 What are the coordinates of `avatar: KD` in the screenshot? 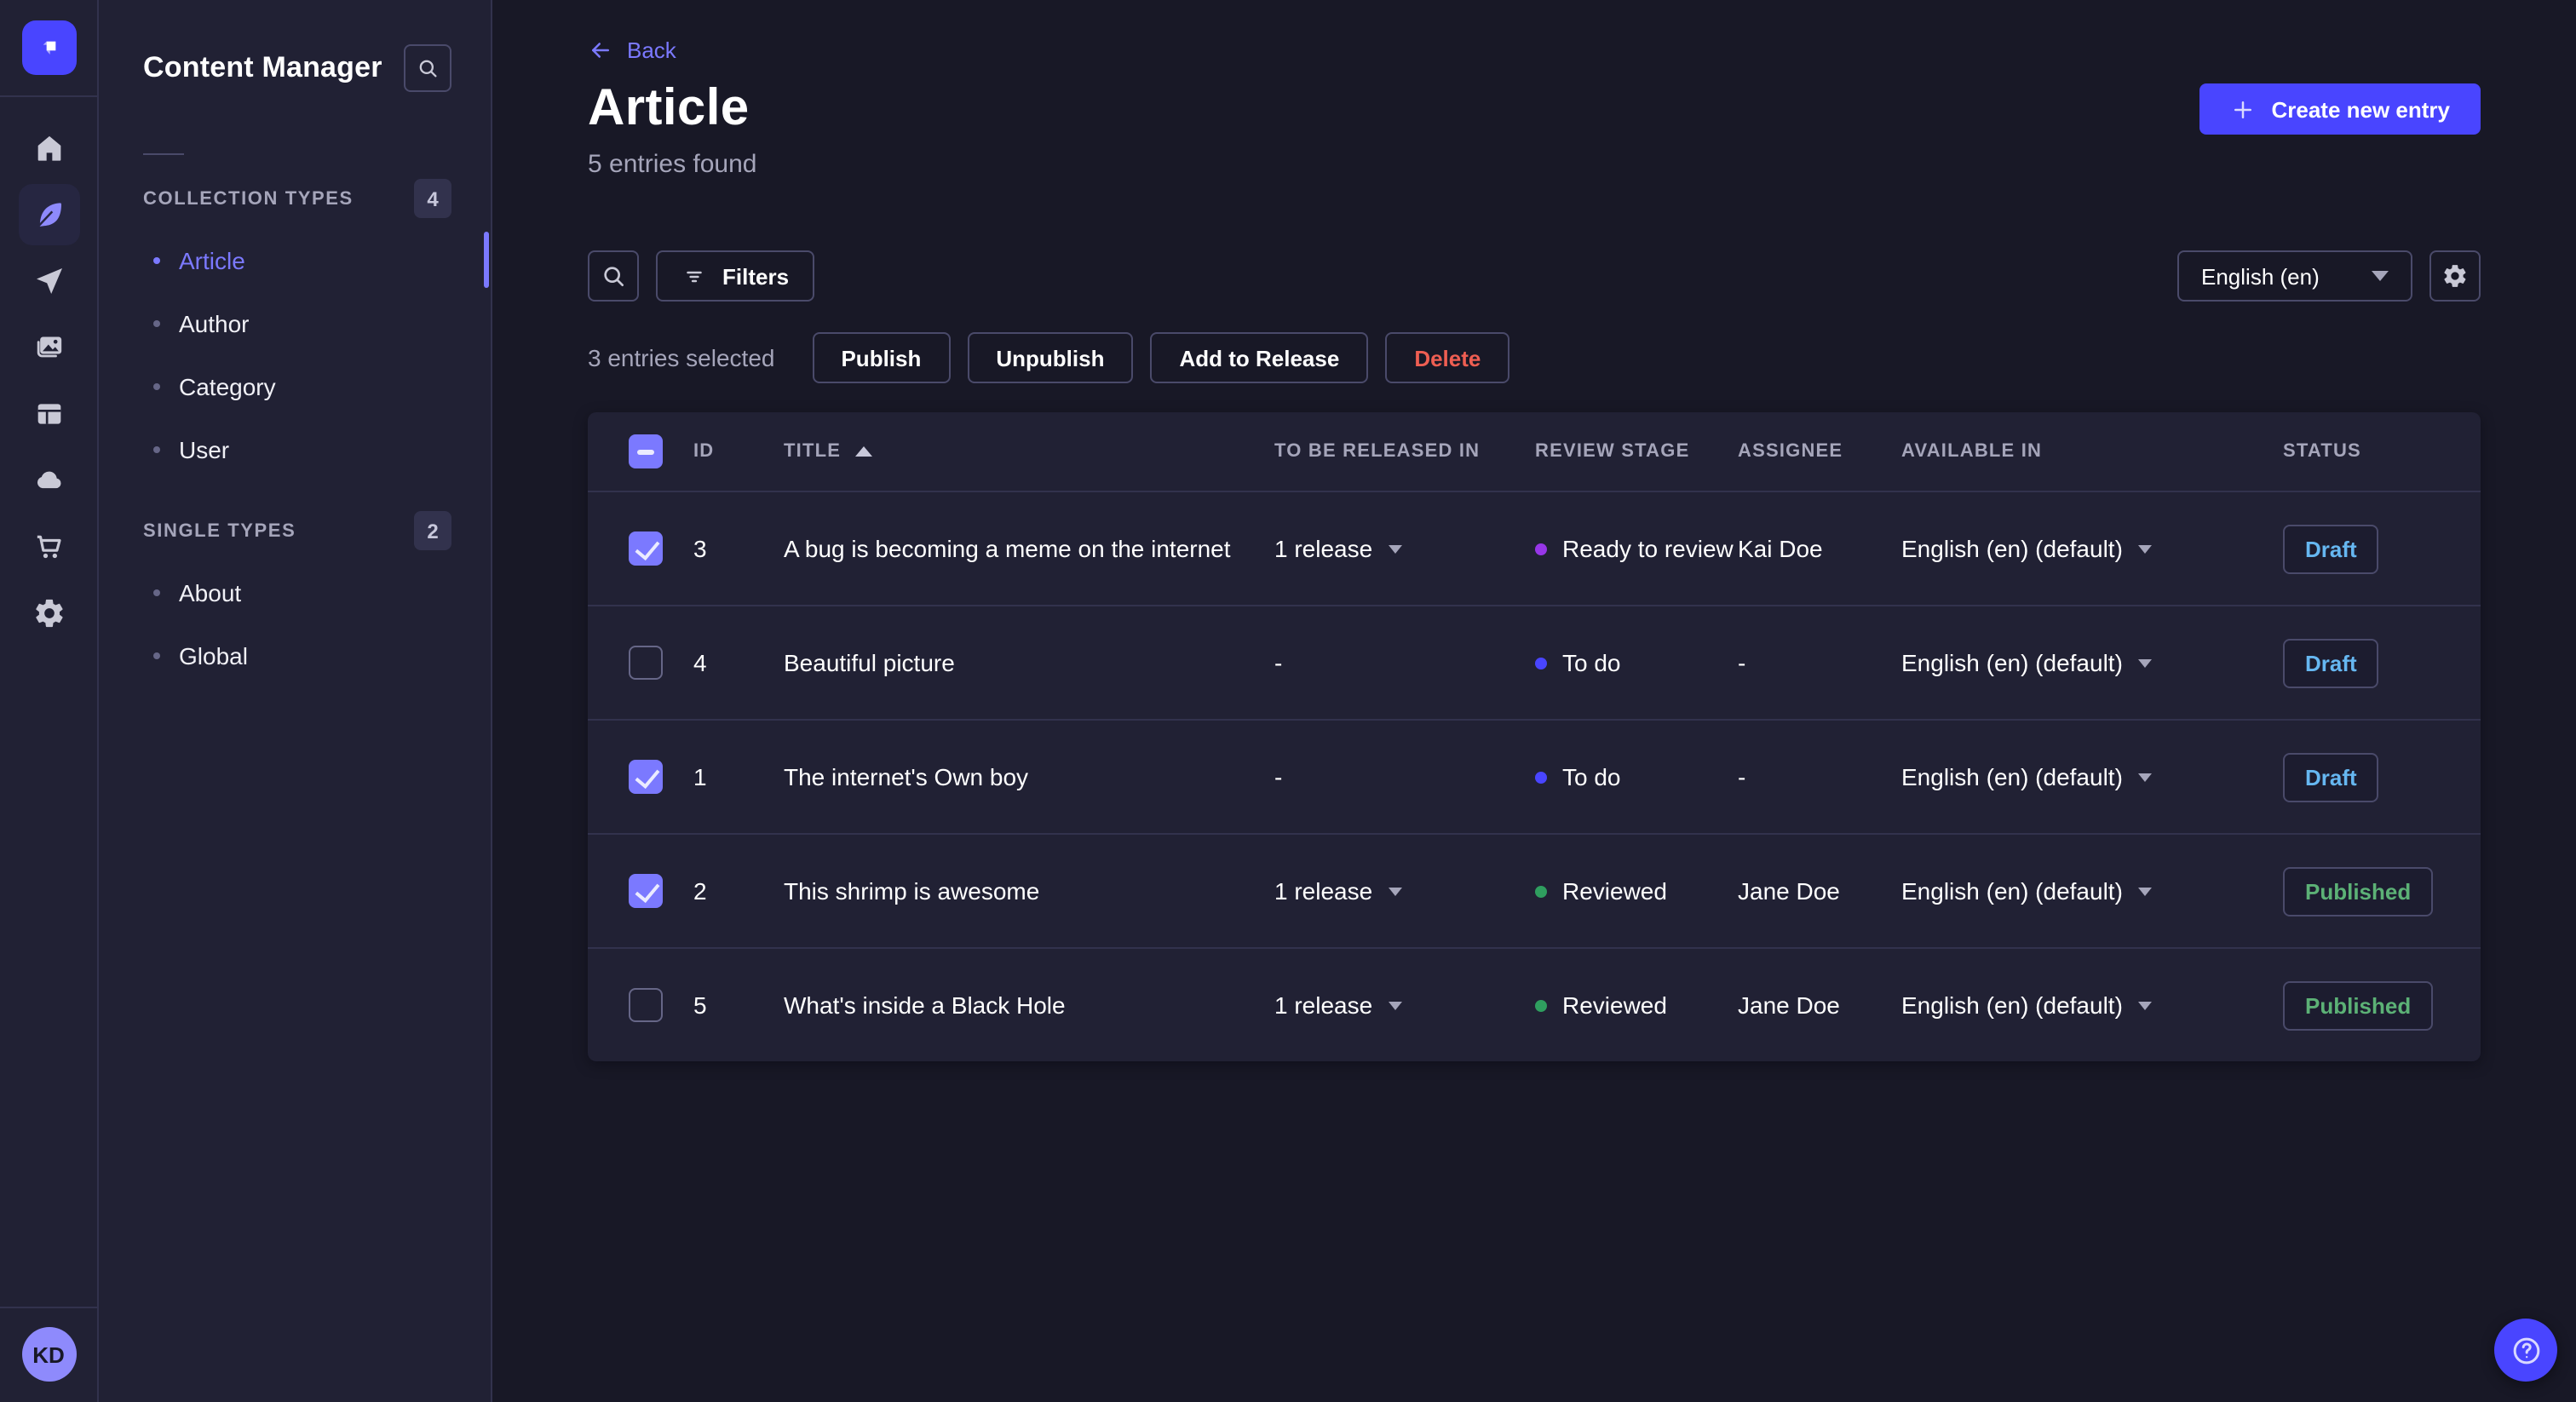 It's located at (49, 1354).